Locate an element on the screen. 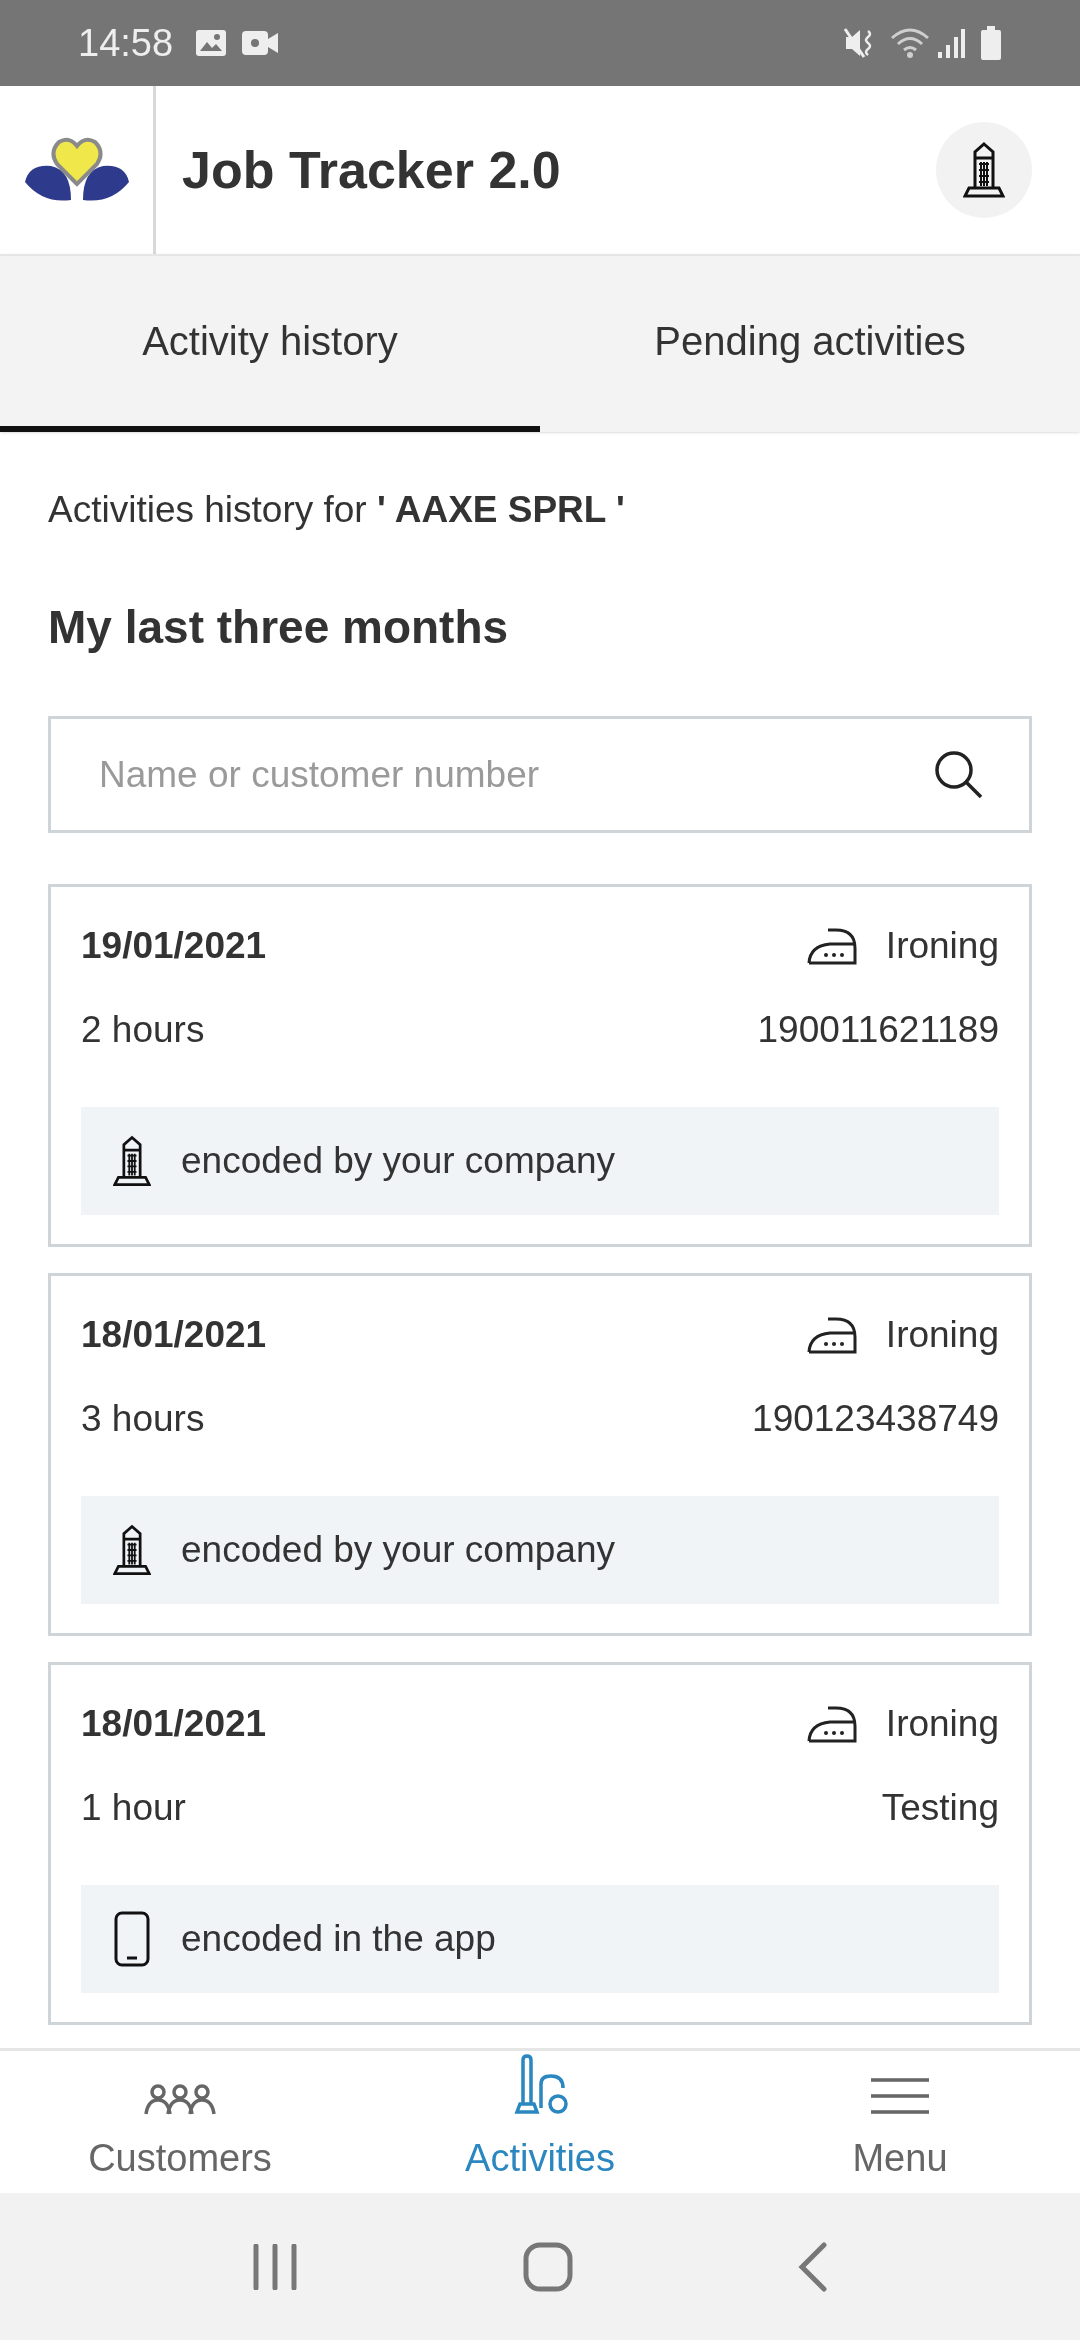  tab: Activity history is located at coordinates (270, 344).